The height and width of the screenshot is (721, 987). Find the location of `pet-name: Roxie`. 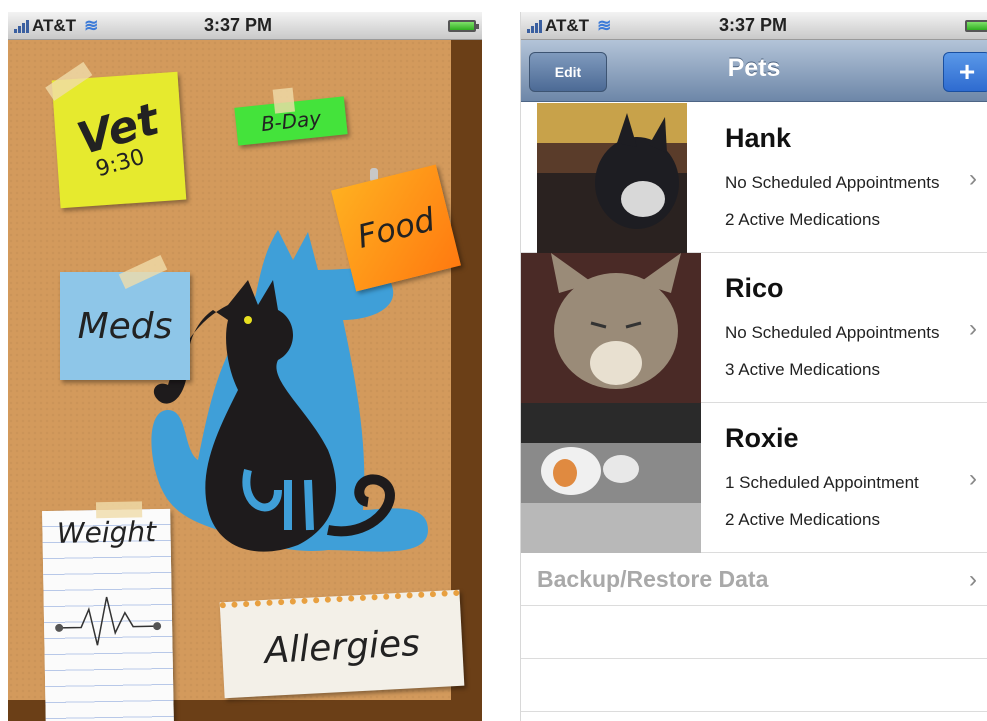

pet-name: Roxie is located at coordinates (762, 438).